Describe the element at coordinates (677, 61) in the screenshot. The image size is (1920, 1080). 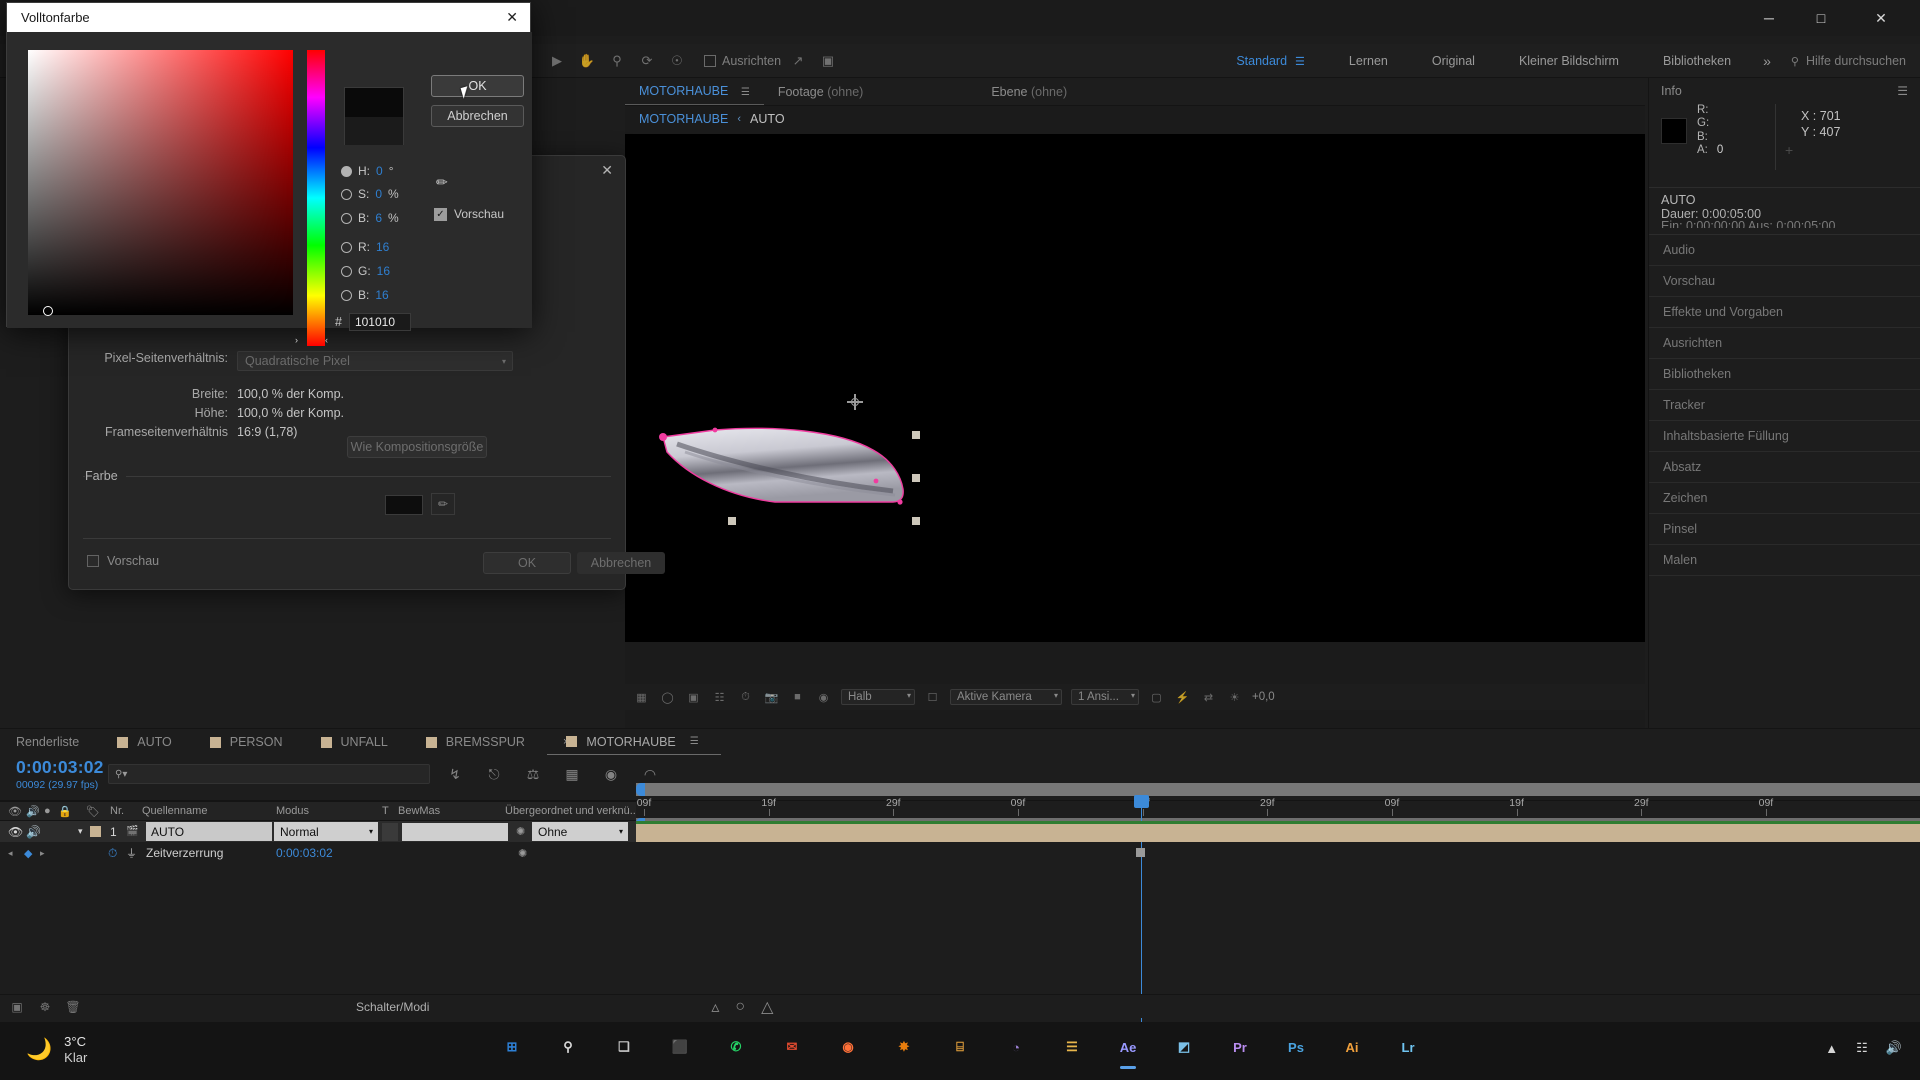
I see `pan-tool-icon: ☉` at that location.